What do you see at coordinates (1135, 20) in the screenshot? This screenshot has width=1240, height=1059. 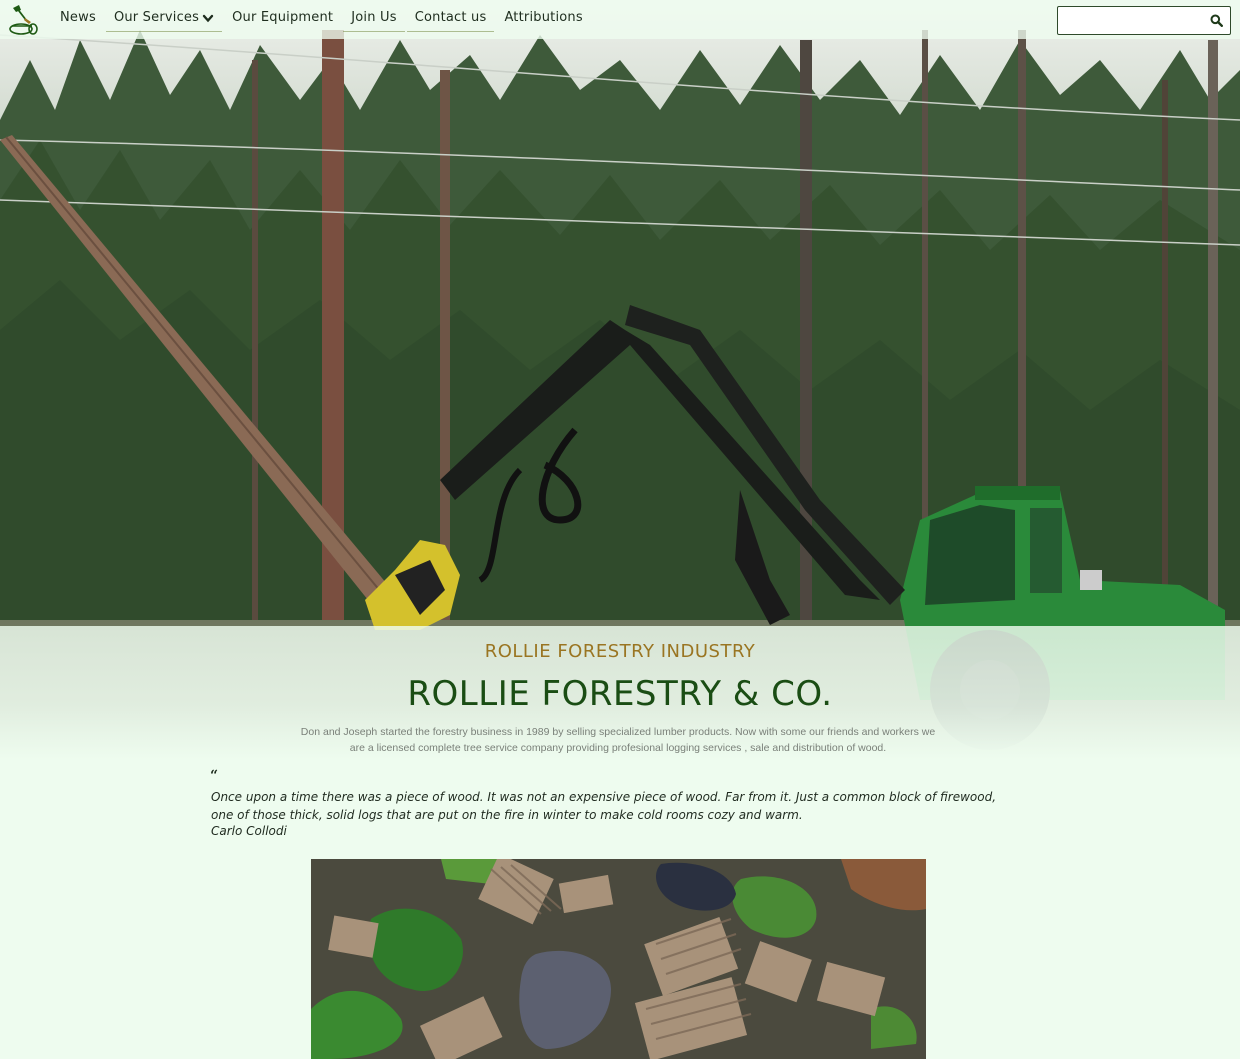 I see `search-input` at bounding box center [1135, 20].